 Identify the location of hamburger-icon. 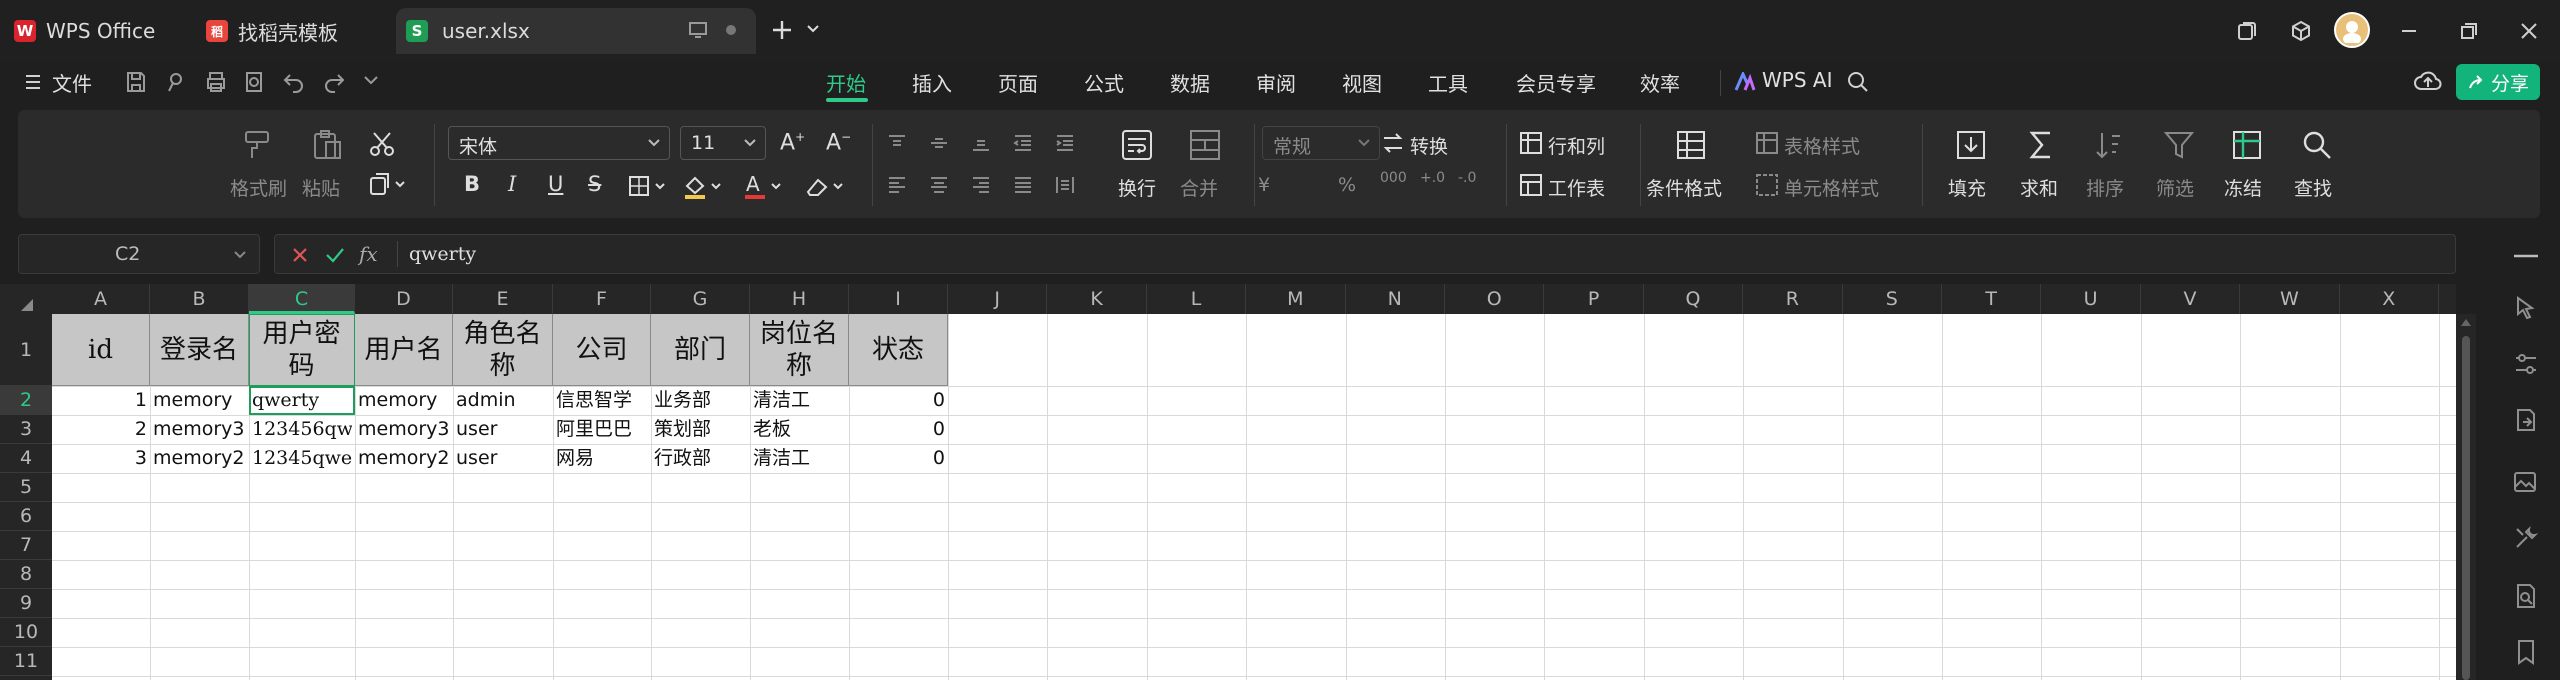
(33, 82).